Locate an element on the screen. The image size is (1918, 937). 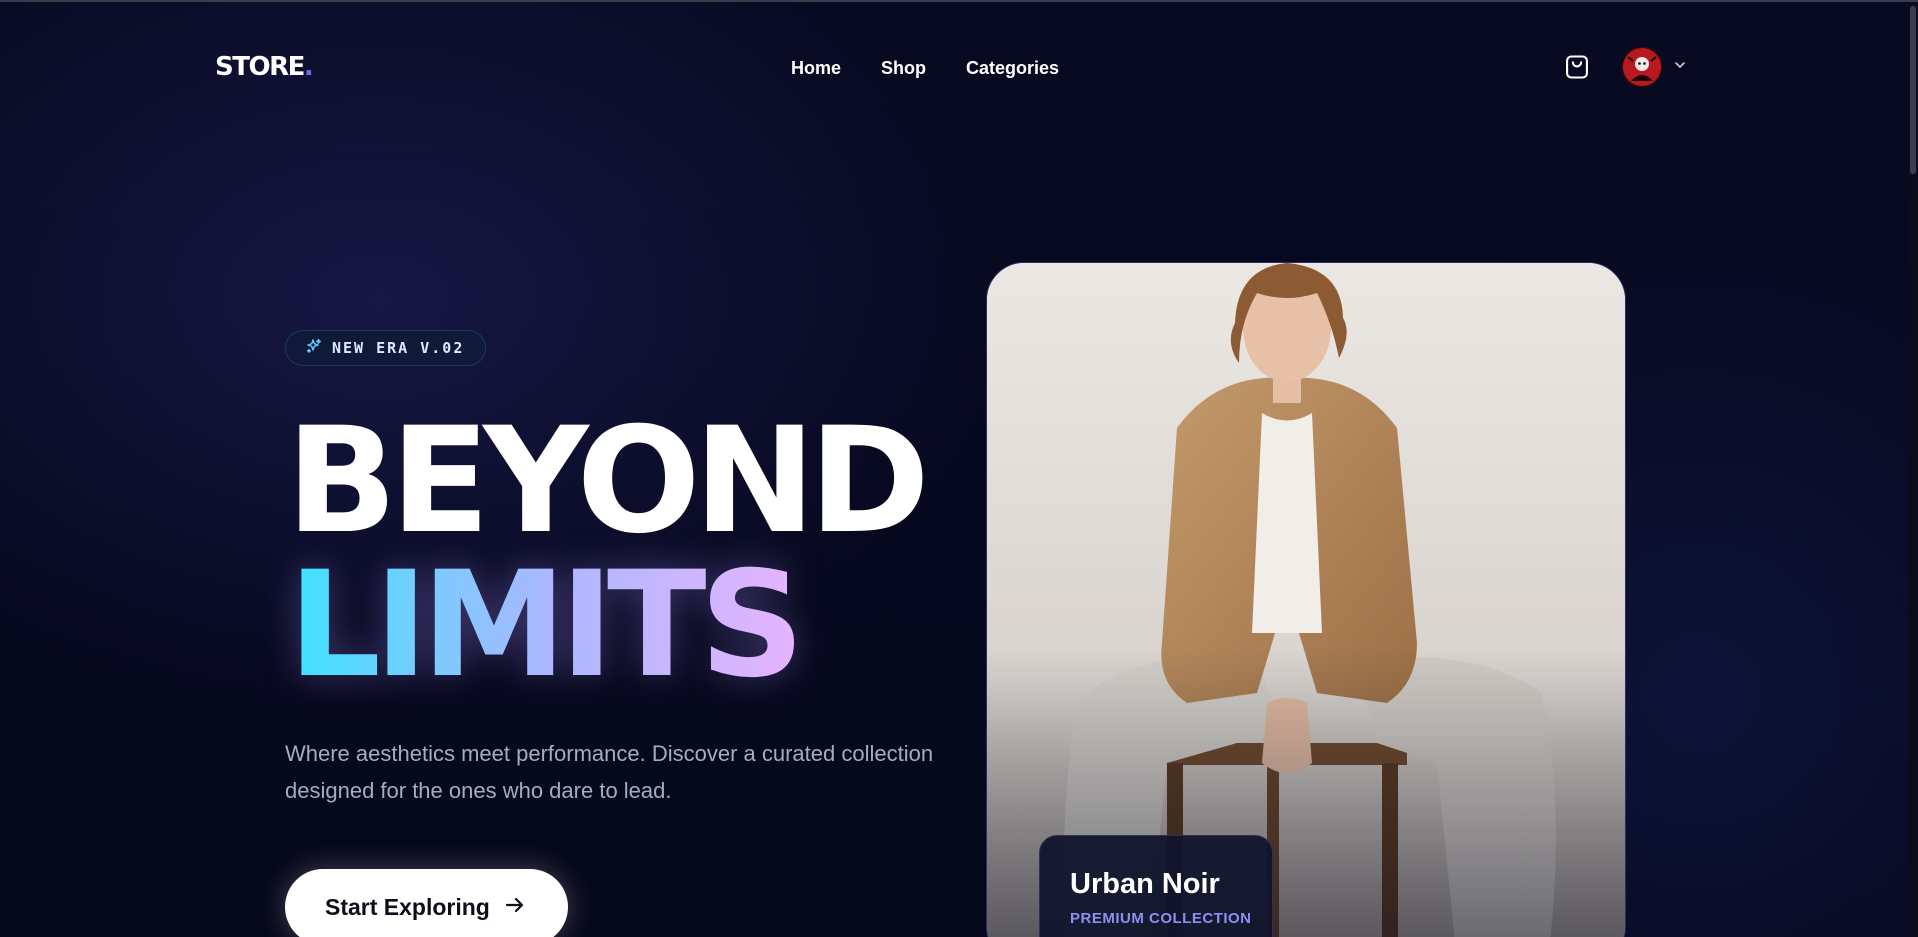
collection-subtitle: PREMIUM COLLECTION is located at coordinates (1161, 918).